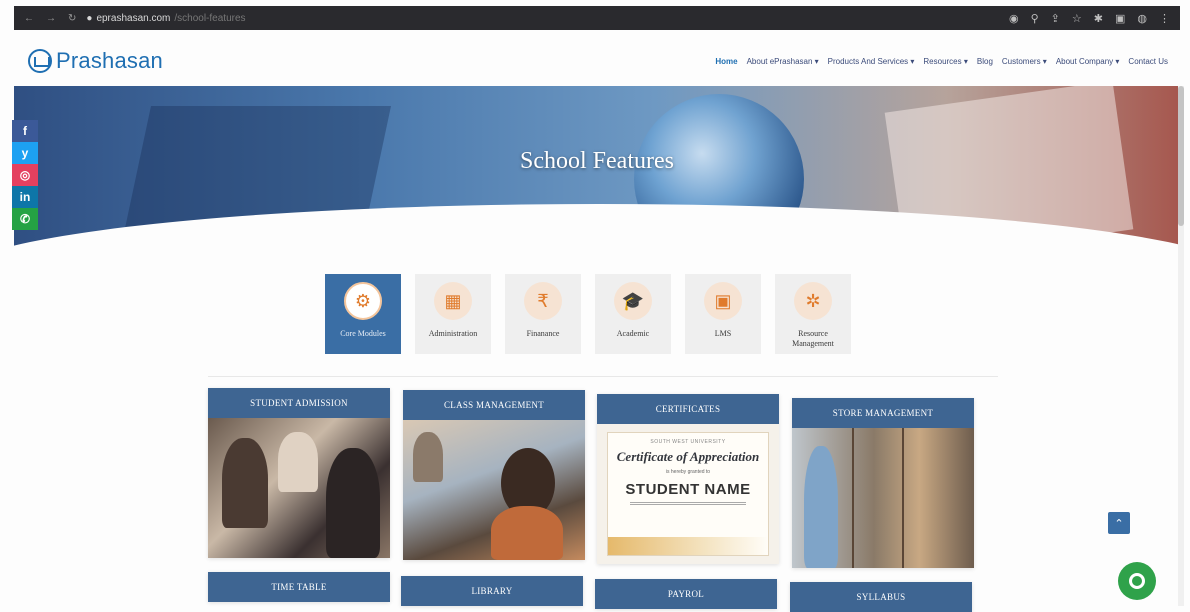 Image resolution: width=1190 pixels, height=612 pixels. I want to click on nav-item-1: About ePrashasan ▾, so click(783, 61).